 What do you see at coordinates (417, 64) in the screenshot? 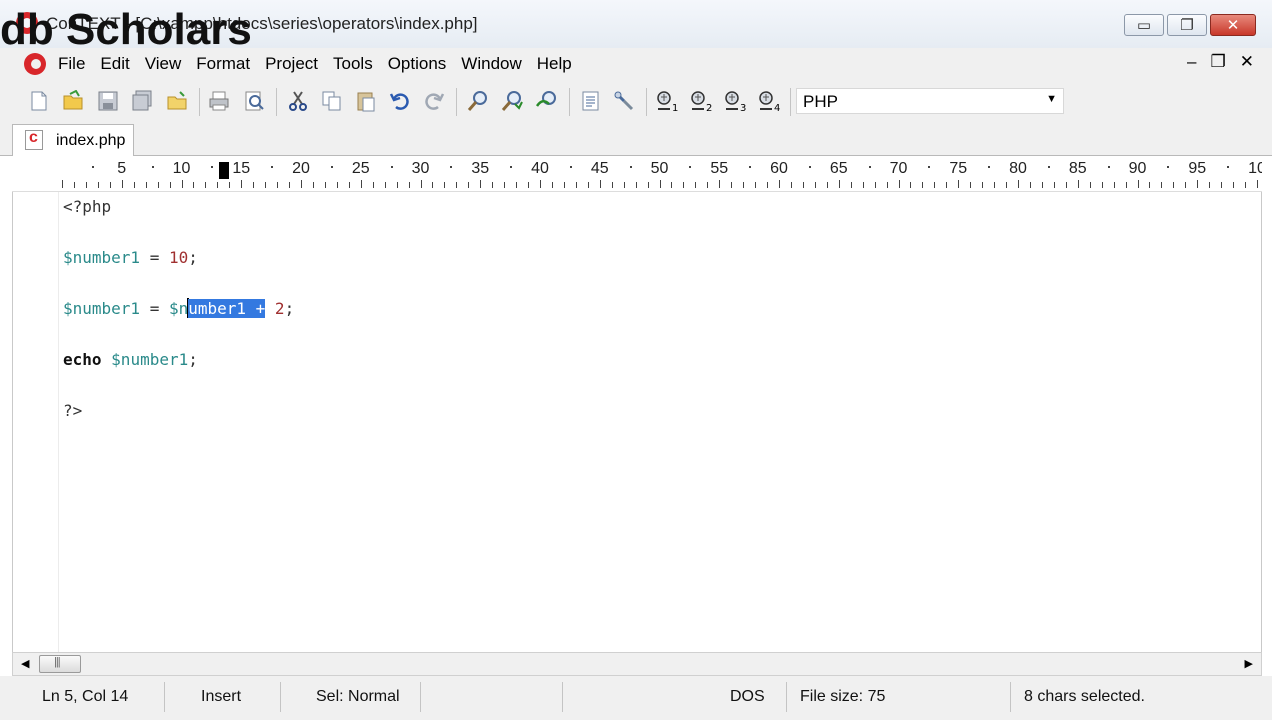
I see `menu-options: Options` at bounding box center [417, 64].